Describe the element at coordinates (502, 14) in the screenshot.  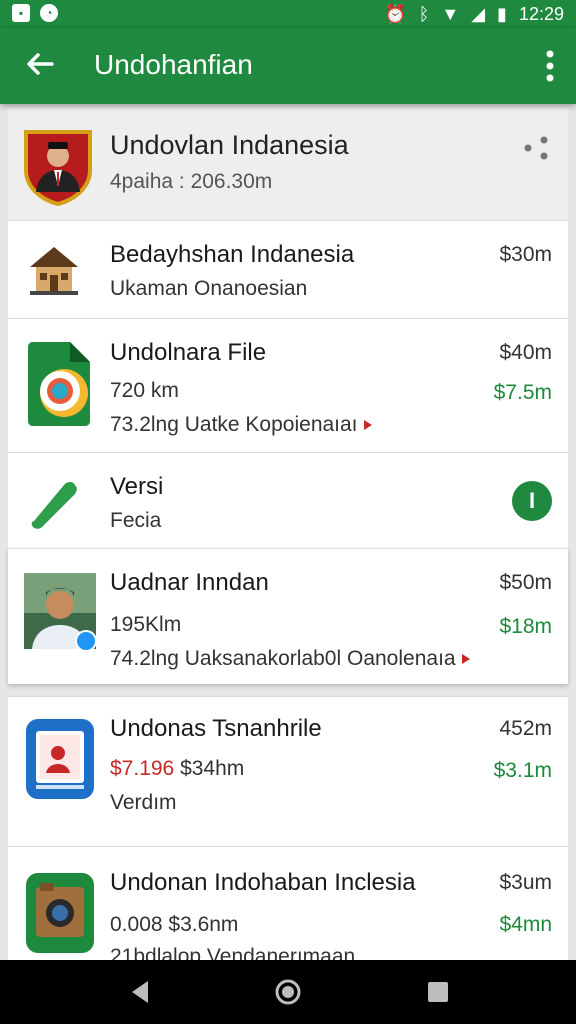
I see `battery-icon: ▮` at that location.